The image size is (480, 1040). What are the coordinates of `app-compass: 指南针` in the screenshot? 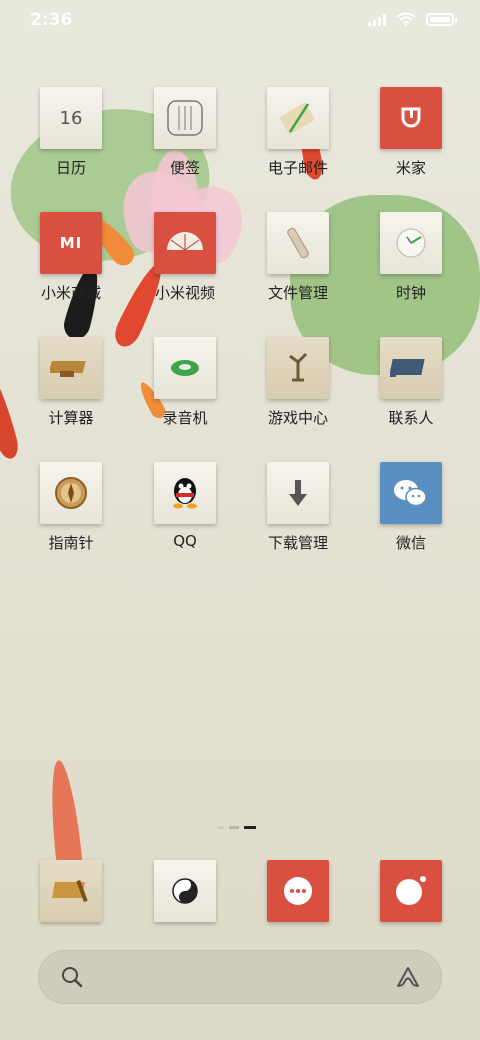 It's located at (71, 507).